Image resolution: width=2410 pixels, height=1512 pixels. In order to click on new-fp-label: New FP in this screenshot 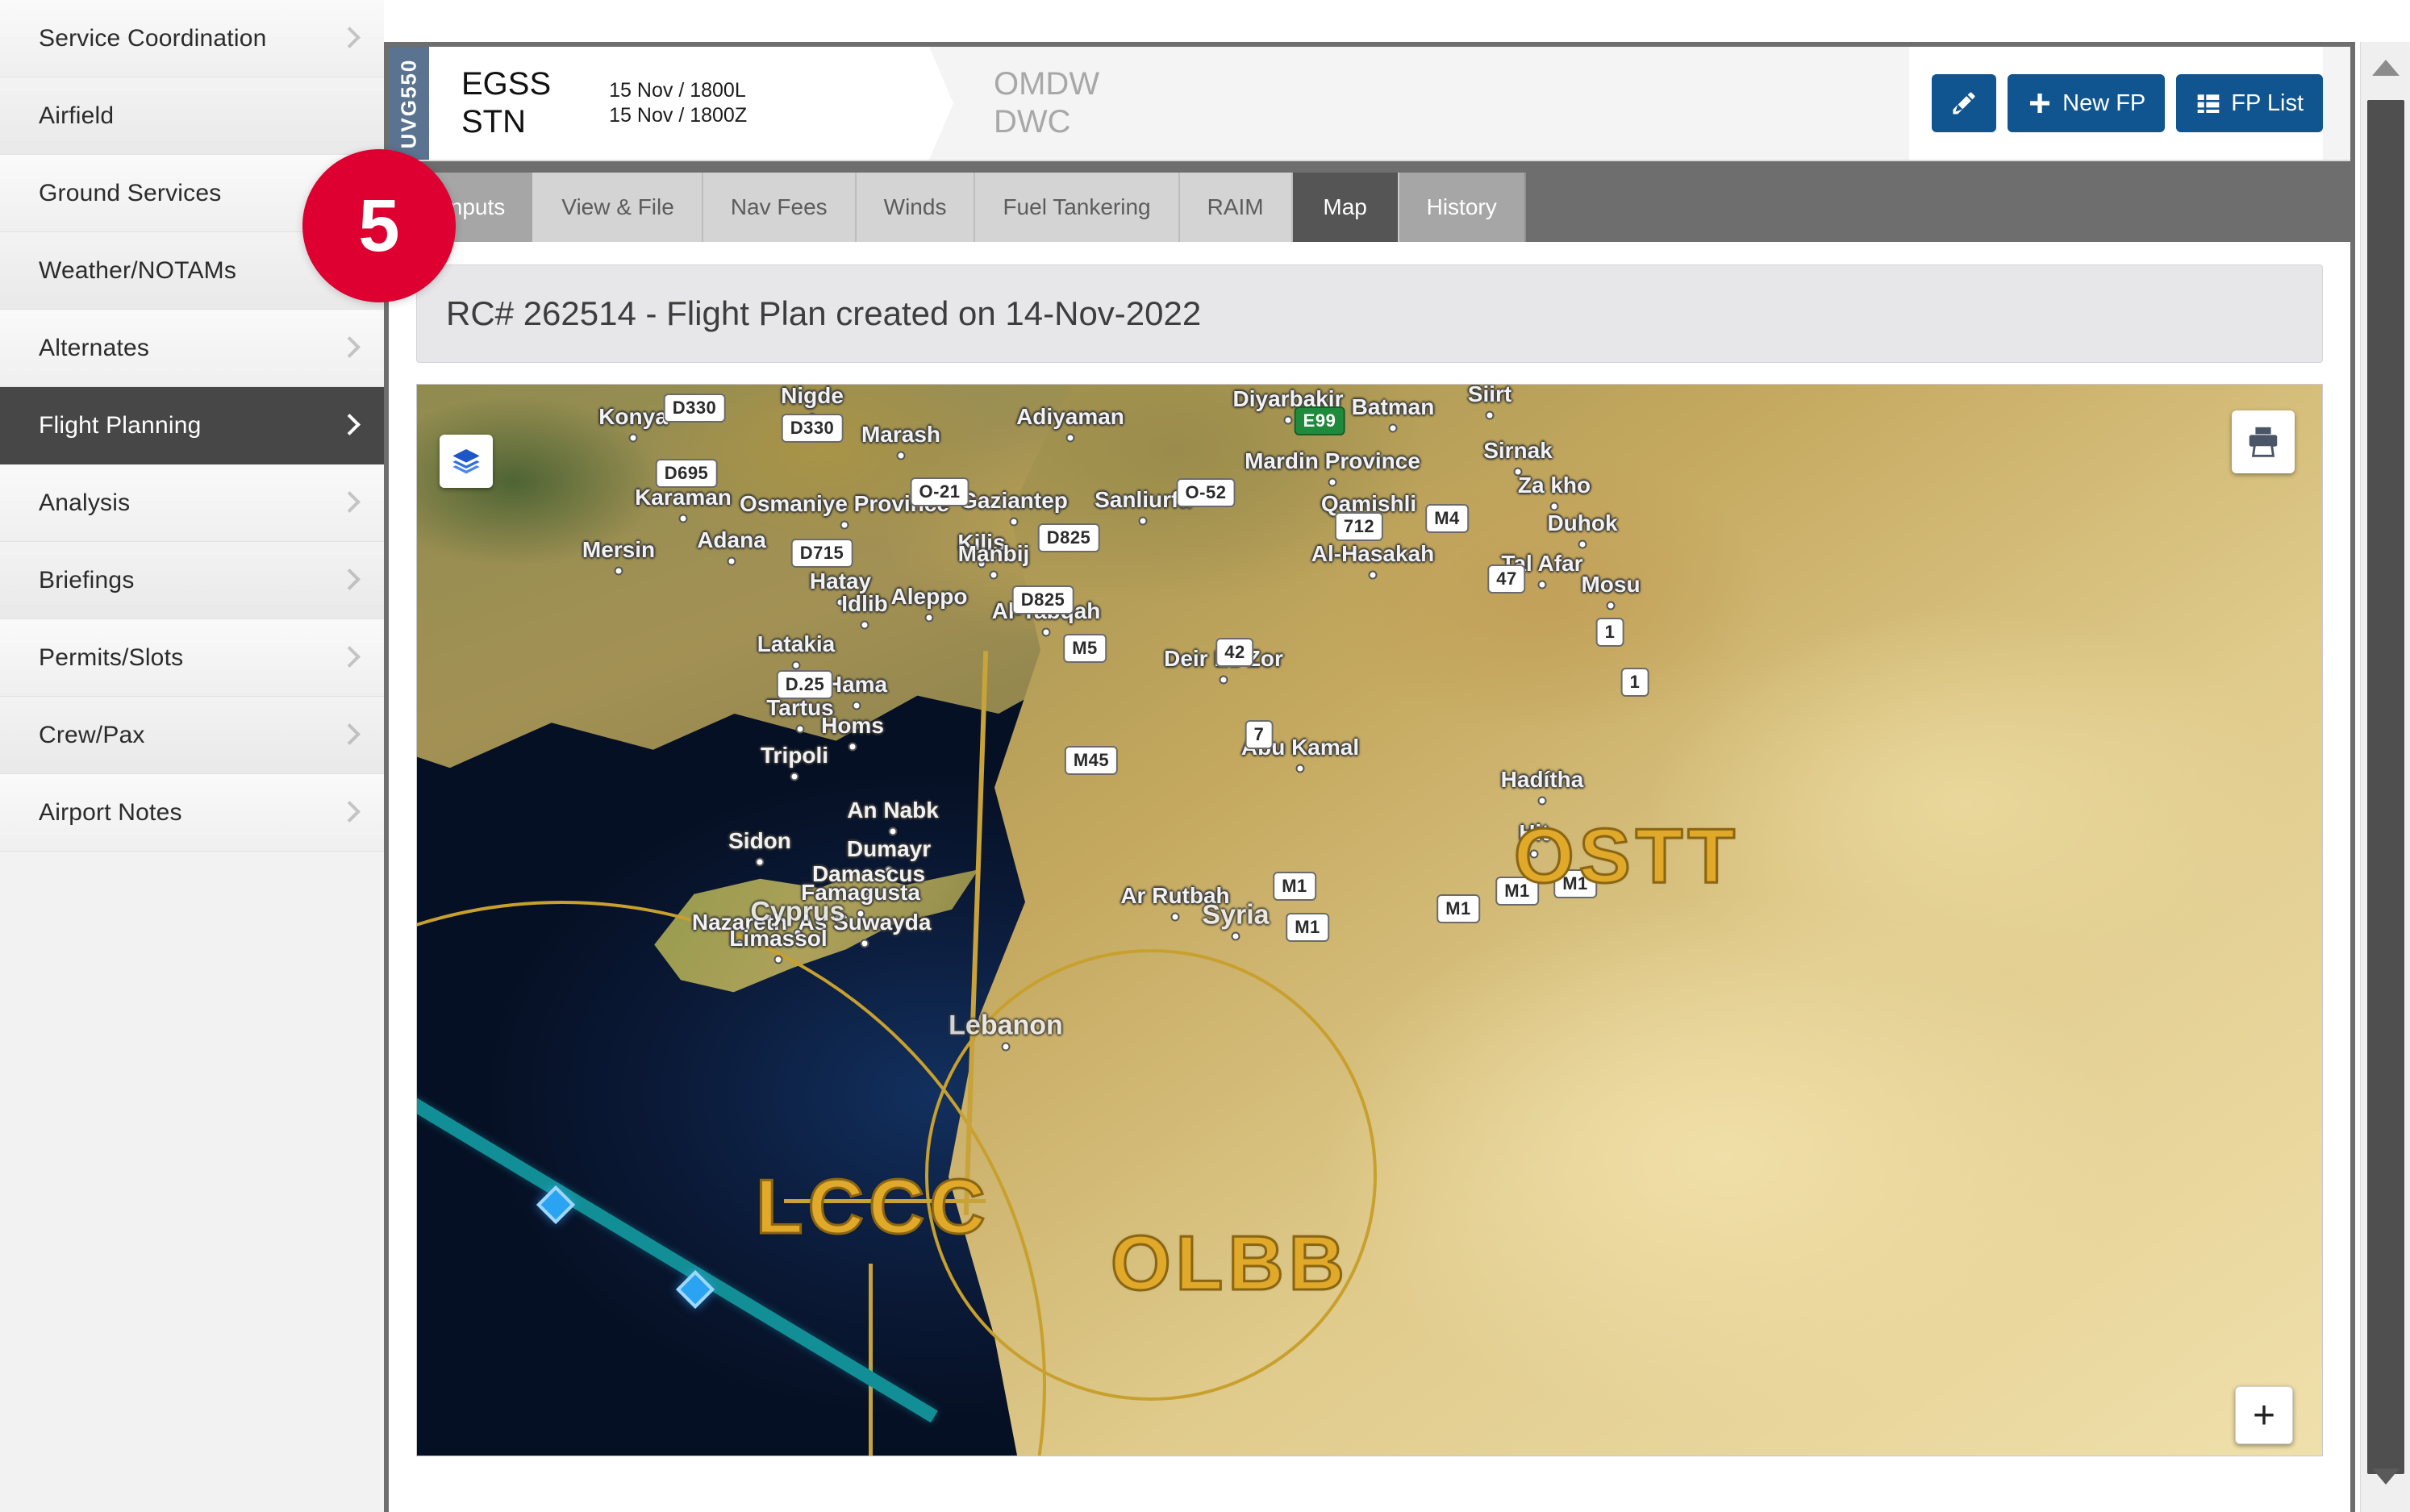, I will do `click(2104, 103)`.